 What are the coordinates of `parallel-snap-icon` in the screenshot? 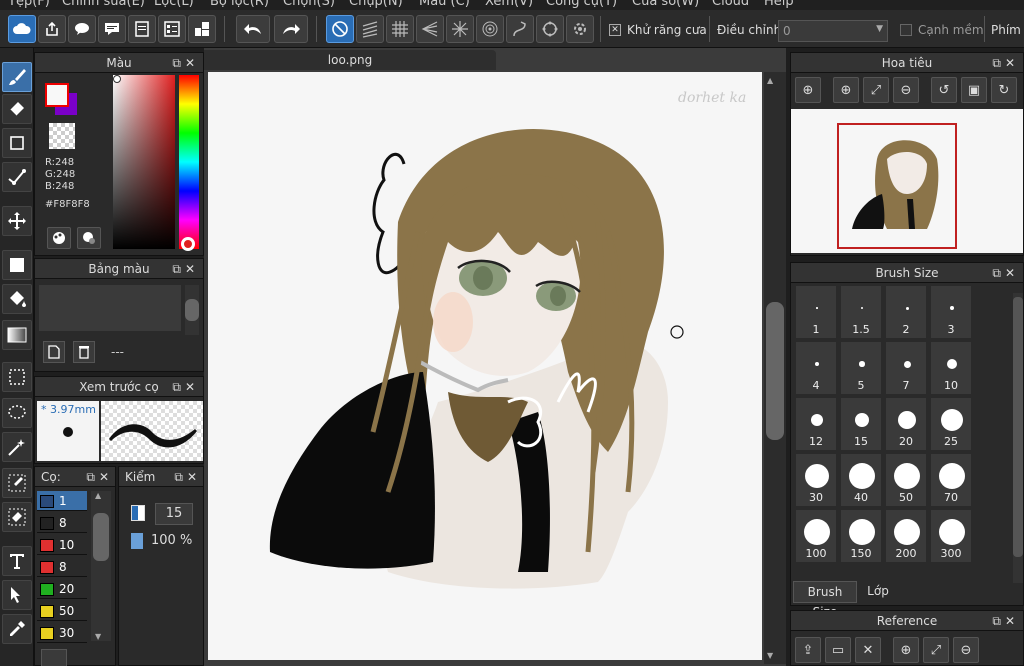 It's located at (370, 29).